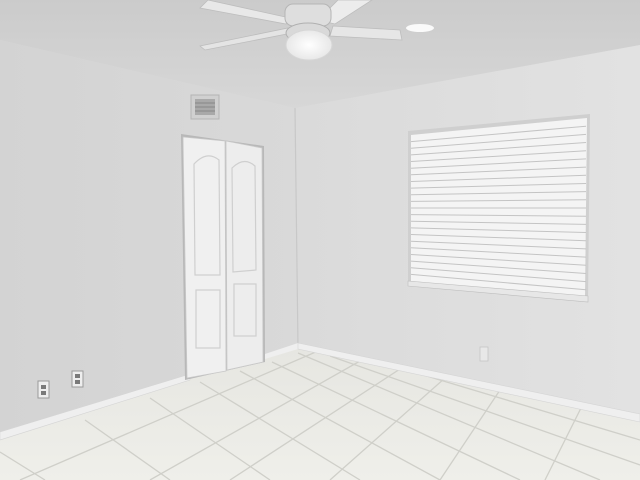  I want to click on wall-plate, so click(484, 354).